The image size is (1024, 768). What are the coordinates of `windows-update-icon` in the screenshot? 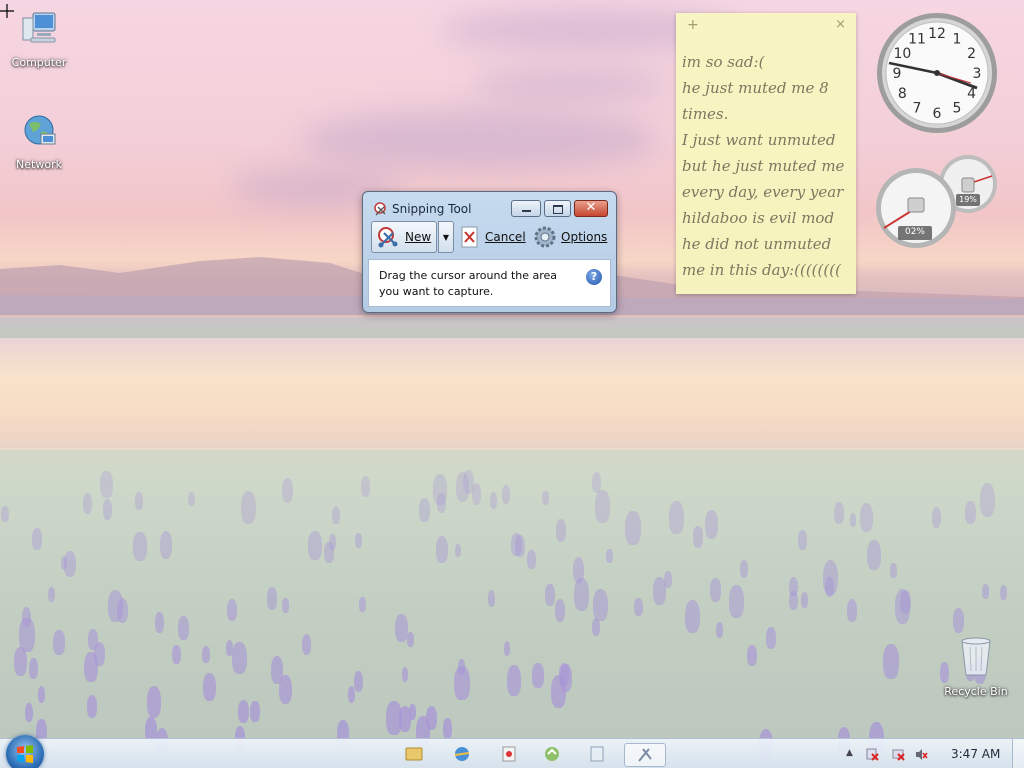 It's located at (552, 754).